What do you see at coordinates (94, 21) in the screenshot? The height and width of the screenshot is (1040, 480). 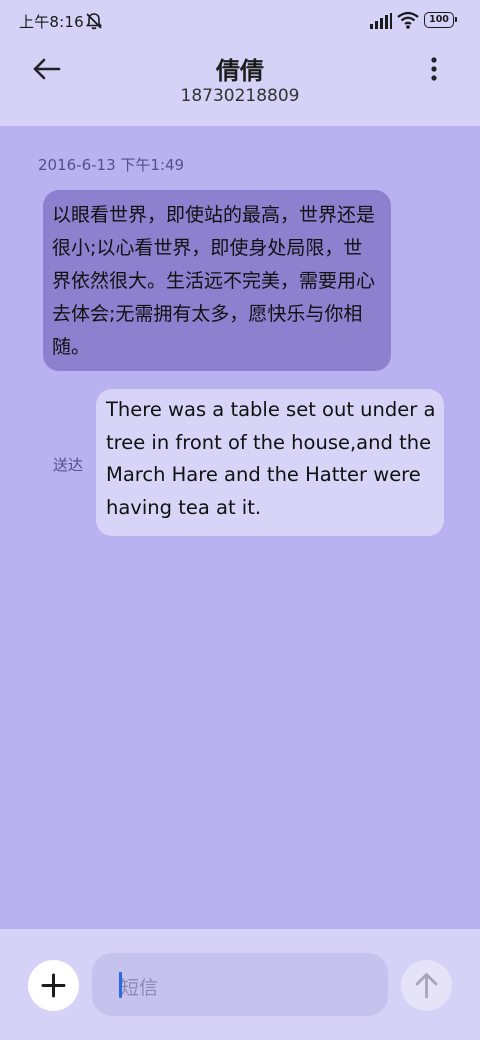 I see `mute-bell-icon` at bounding box center [94, 21].